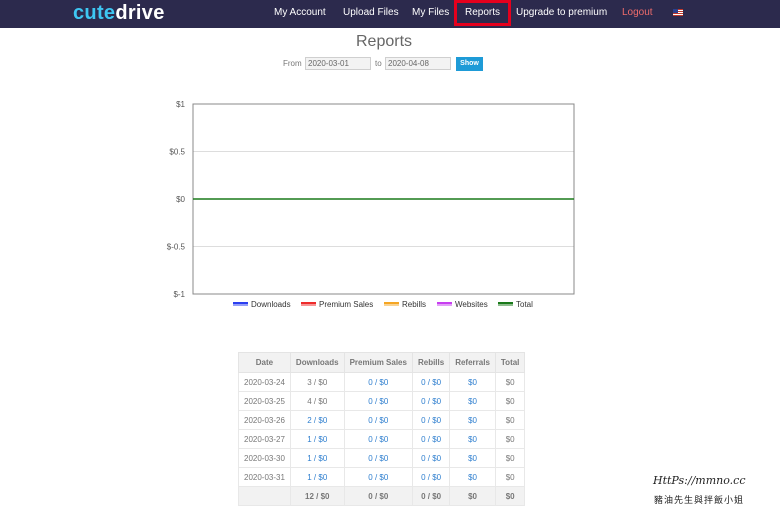 Image resolution: width=780 pixels, height=515 pixels. What do you see at coordinates (414, 304) in the screenshot?
I see `legend-label: Rebills` at bounding box center [414, 304].